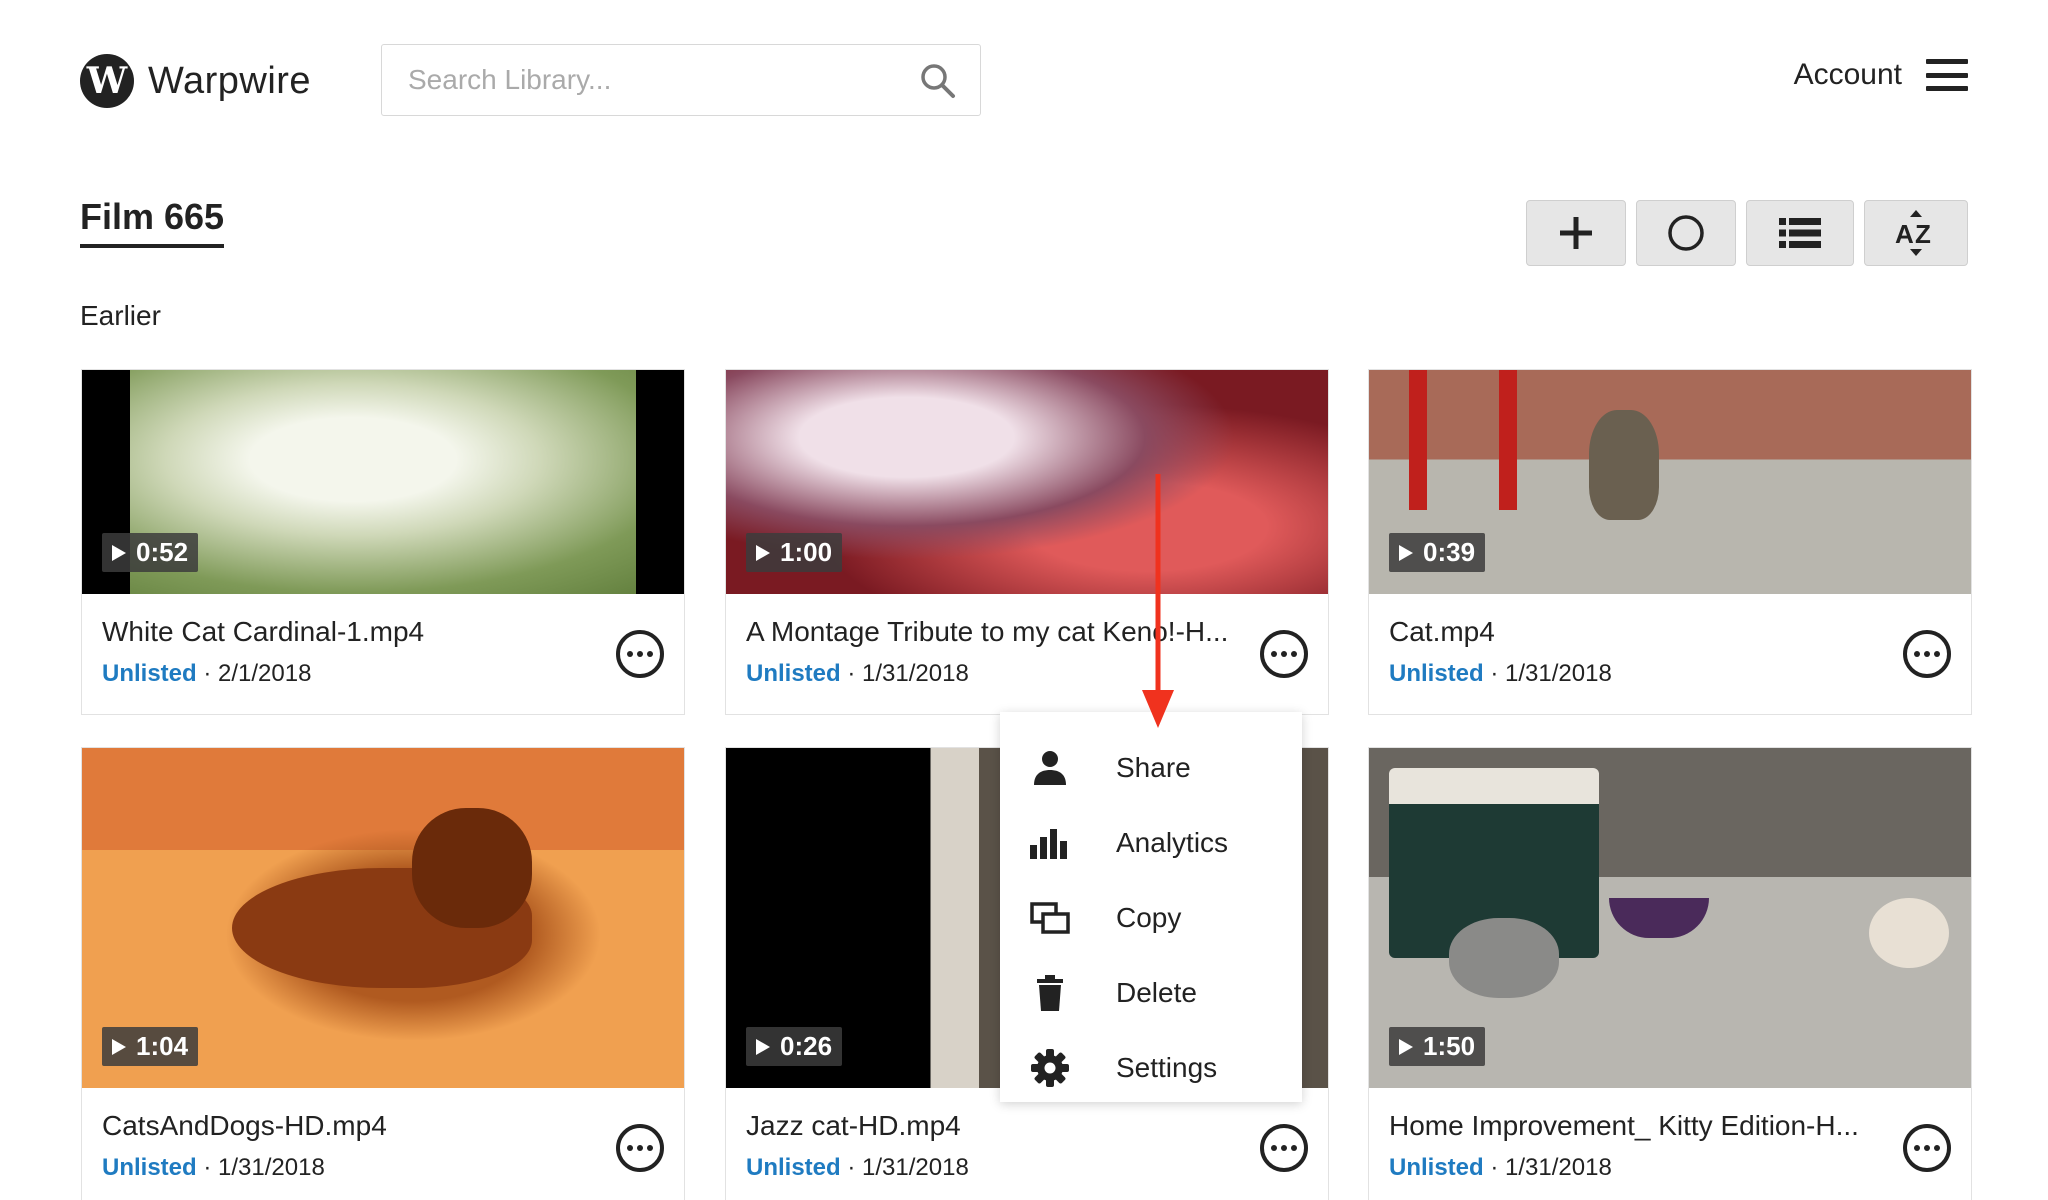 The width and height of the screenshot is (2048, 1200). What do you see at coordinates (1050, 768) in the screenshot?
I see `person-icon` at bounding box center [1050, 768].